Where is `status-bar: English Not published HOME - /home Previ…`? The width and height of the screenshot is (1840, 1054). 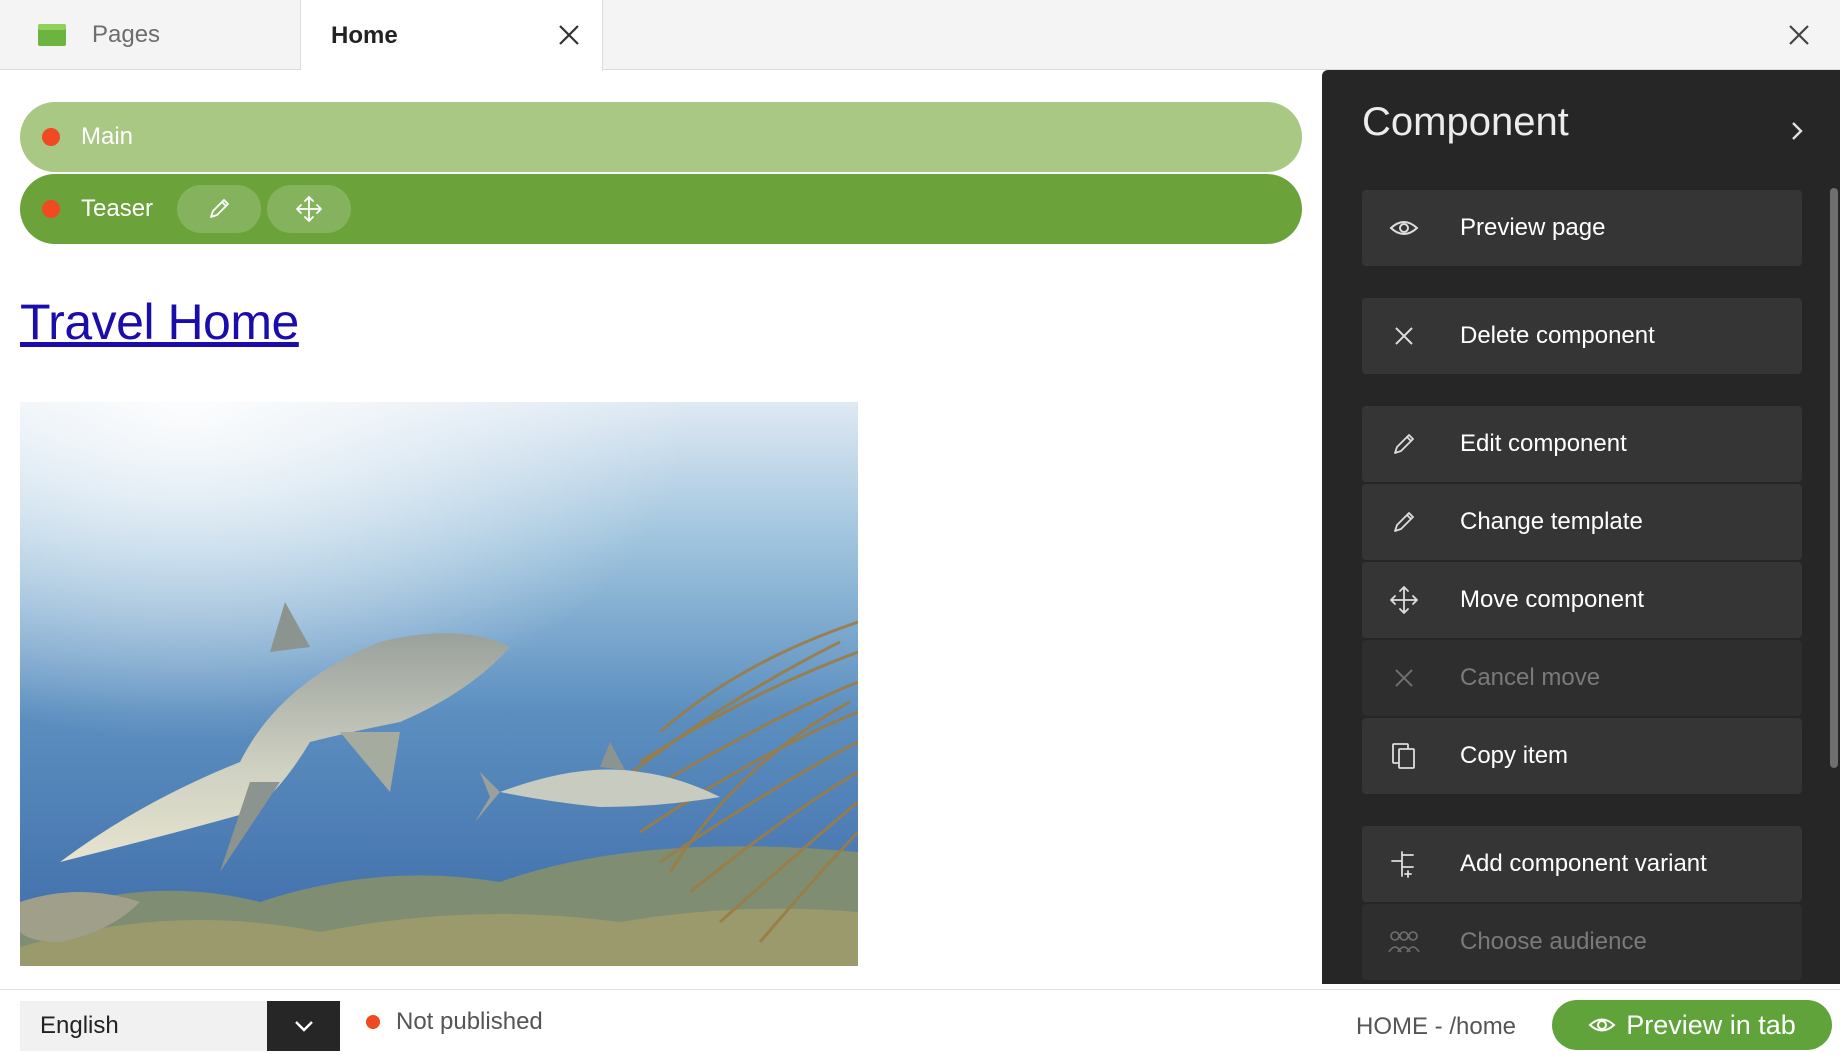
status-bar: English Not published HOME - /home Previ… is located at coordinates (920, 1021).